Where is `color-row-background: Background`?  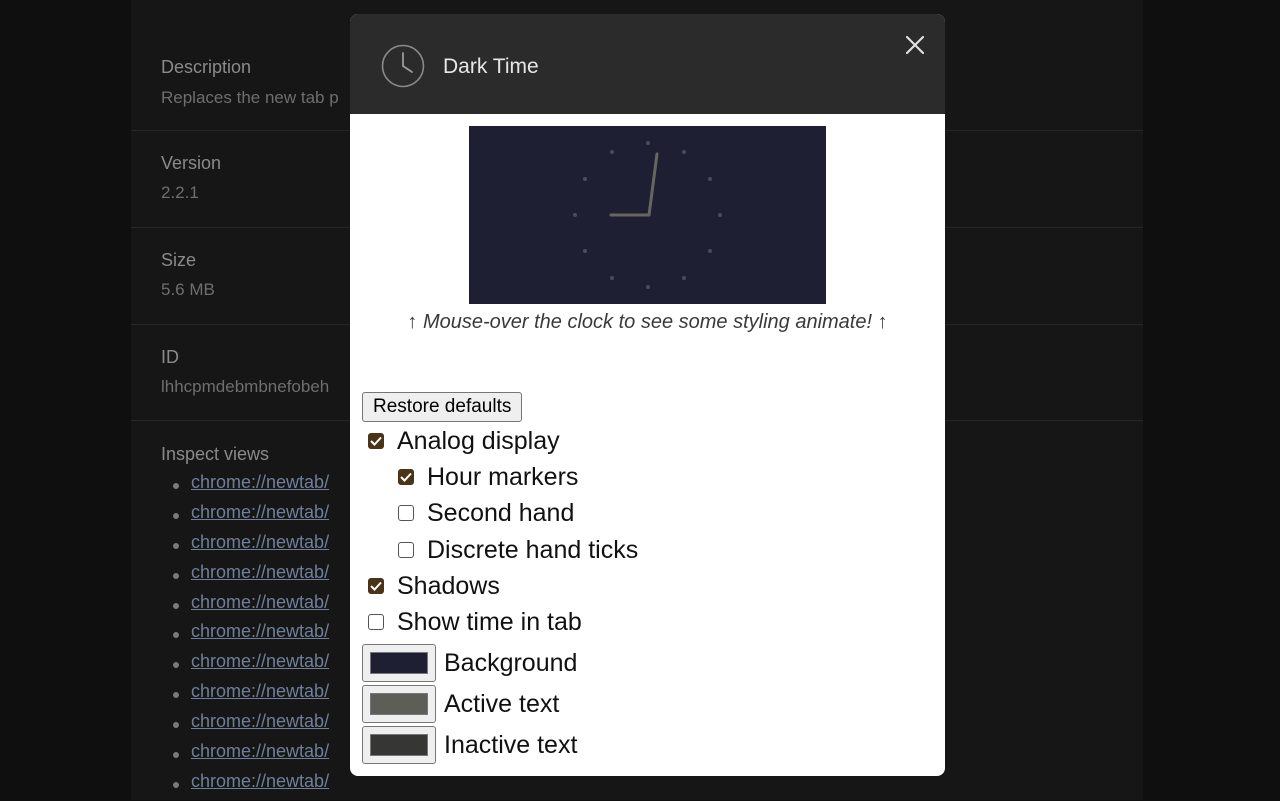 color-row-background: Background is located at coordinates (469, 663).